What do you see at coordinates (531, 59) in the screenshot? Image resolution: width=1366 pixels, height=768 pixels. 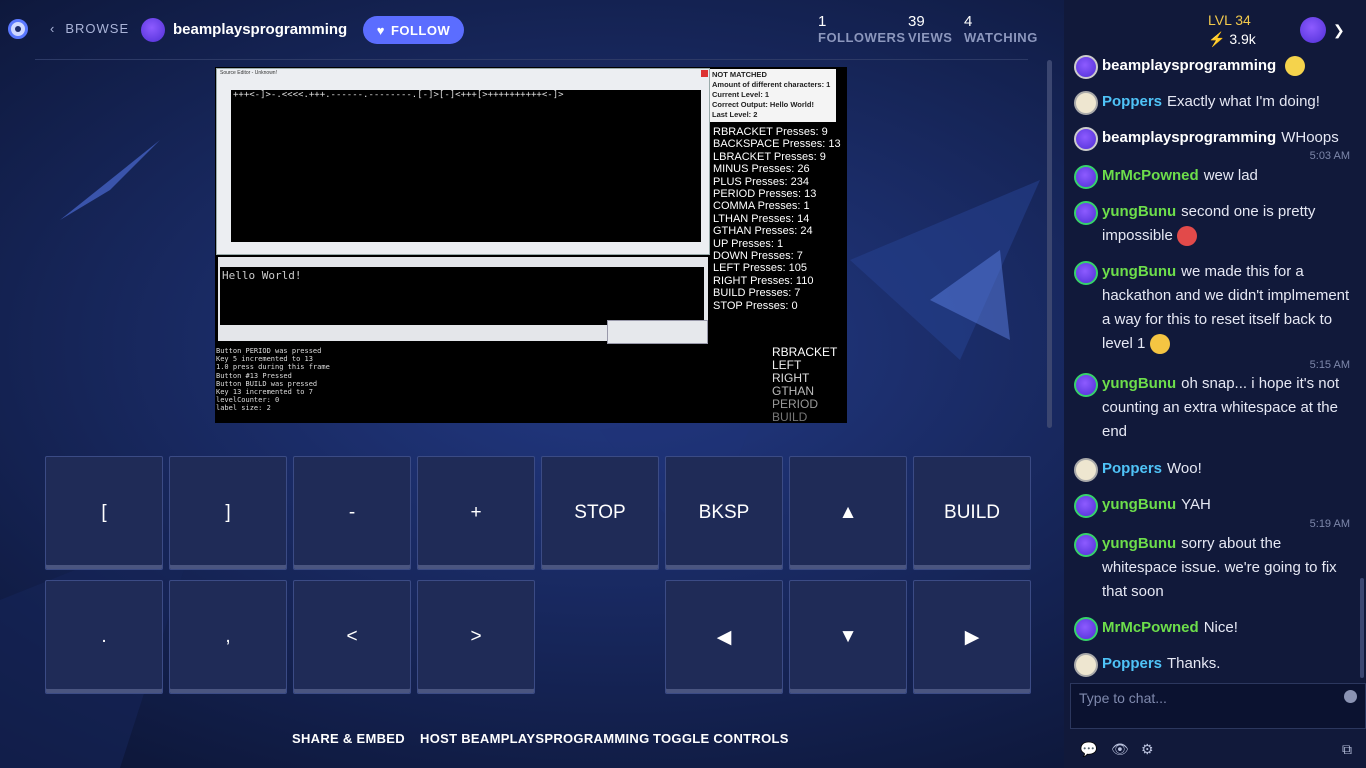 I see `header-divider` at bounding box center [531, 59].